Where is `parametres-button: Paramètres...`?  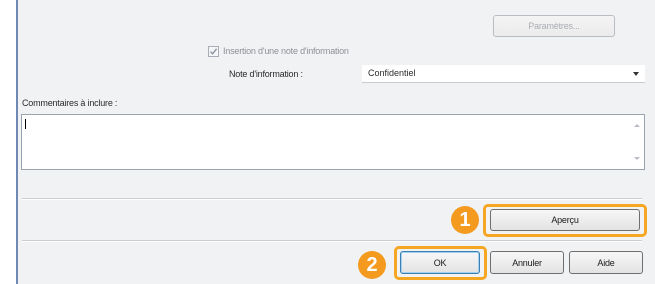 parametres-button: Paramètres... is located at coordinates (554, 26).